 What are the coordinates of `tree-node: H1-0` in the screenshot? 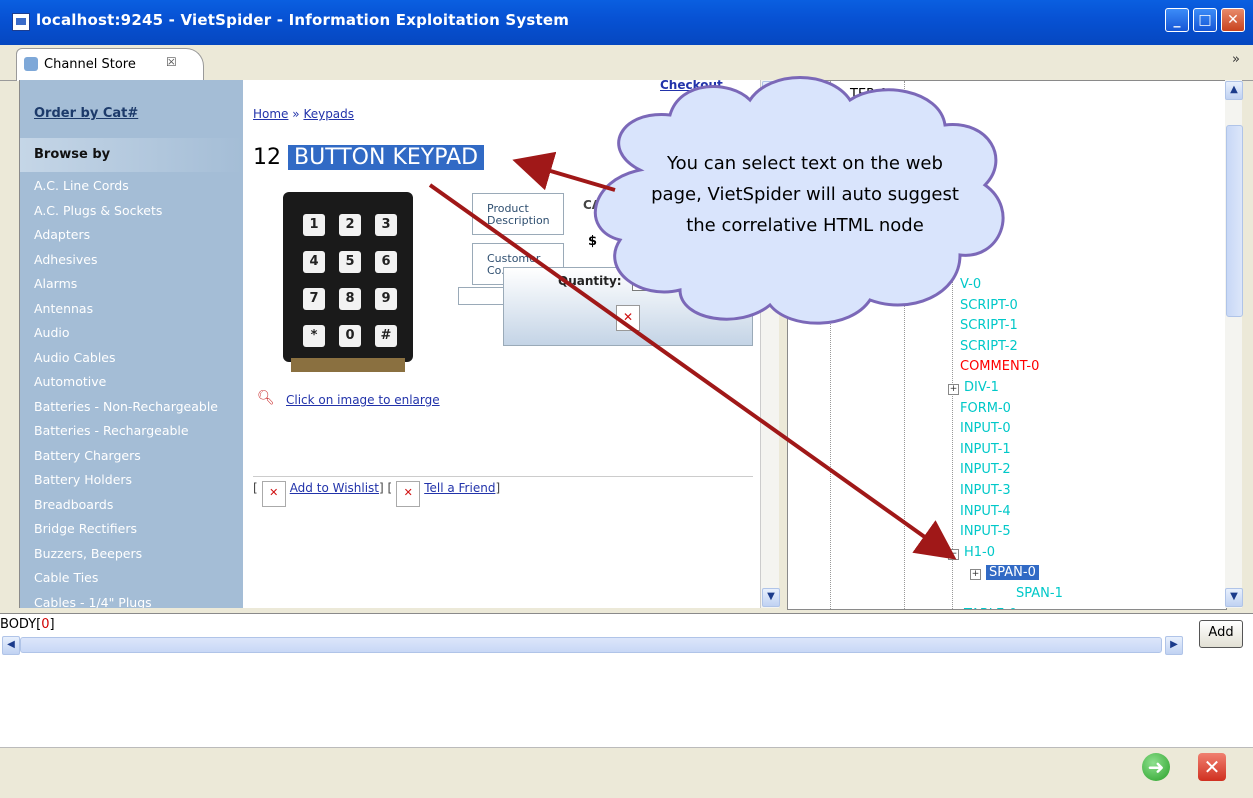 It's located at (979, 552).